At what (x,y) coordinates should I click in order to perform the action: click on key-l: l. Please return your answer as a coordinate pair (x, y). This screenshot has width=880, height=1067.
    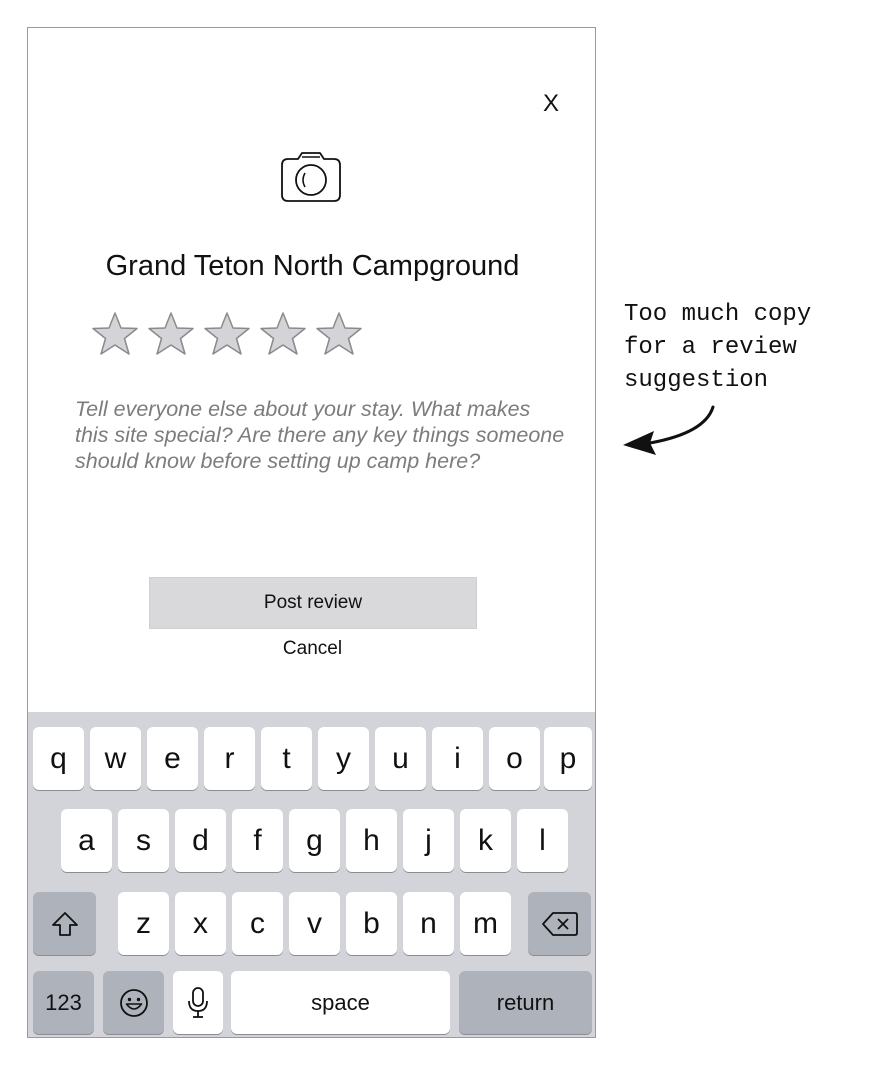
    Looking at the image, I should click on (542, 840).